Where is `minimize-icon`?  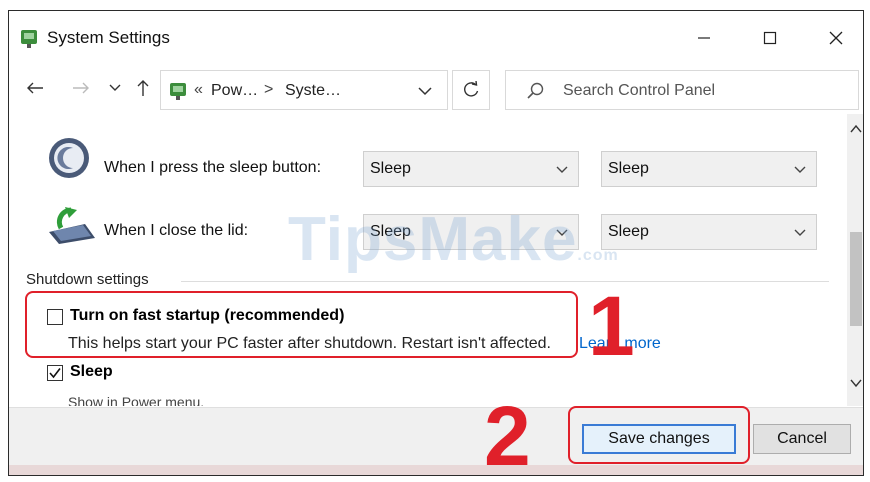
minimize-icon is located at coordinates (704, 38).